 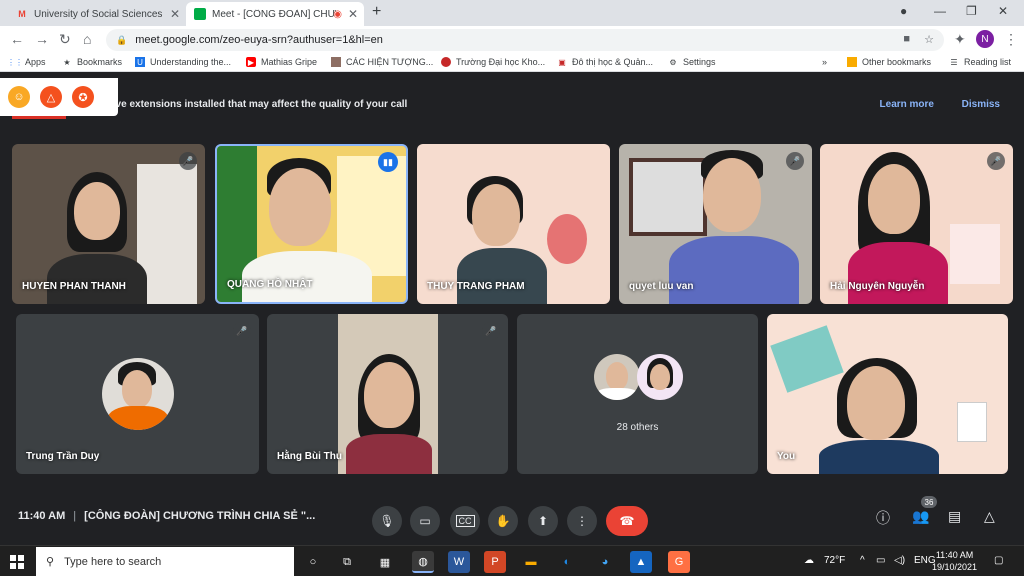 I want to click on poster-decoration, so click(x=807, y=359).